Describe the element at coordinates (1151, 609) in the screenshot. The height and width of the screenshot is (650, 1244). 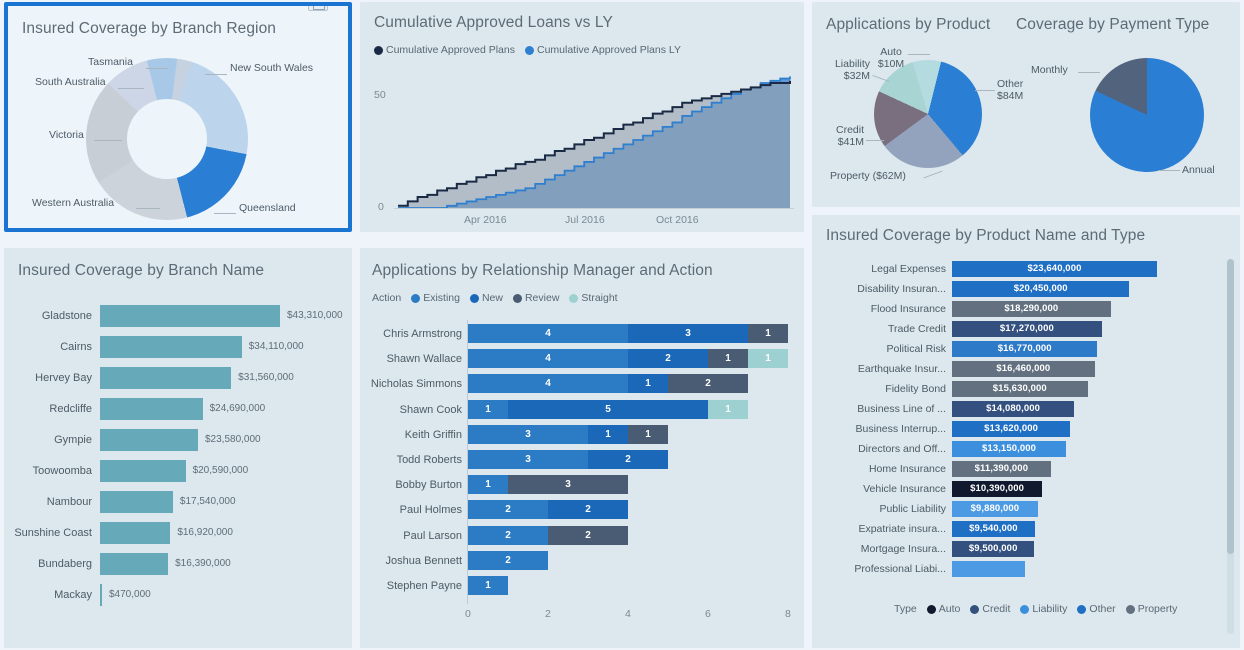
I see `legend-item-property: Property` at that location.